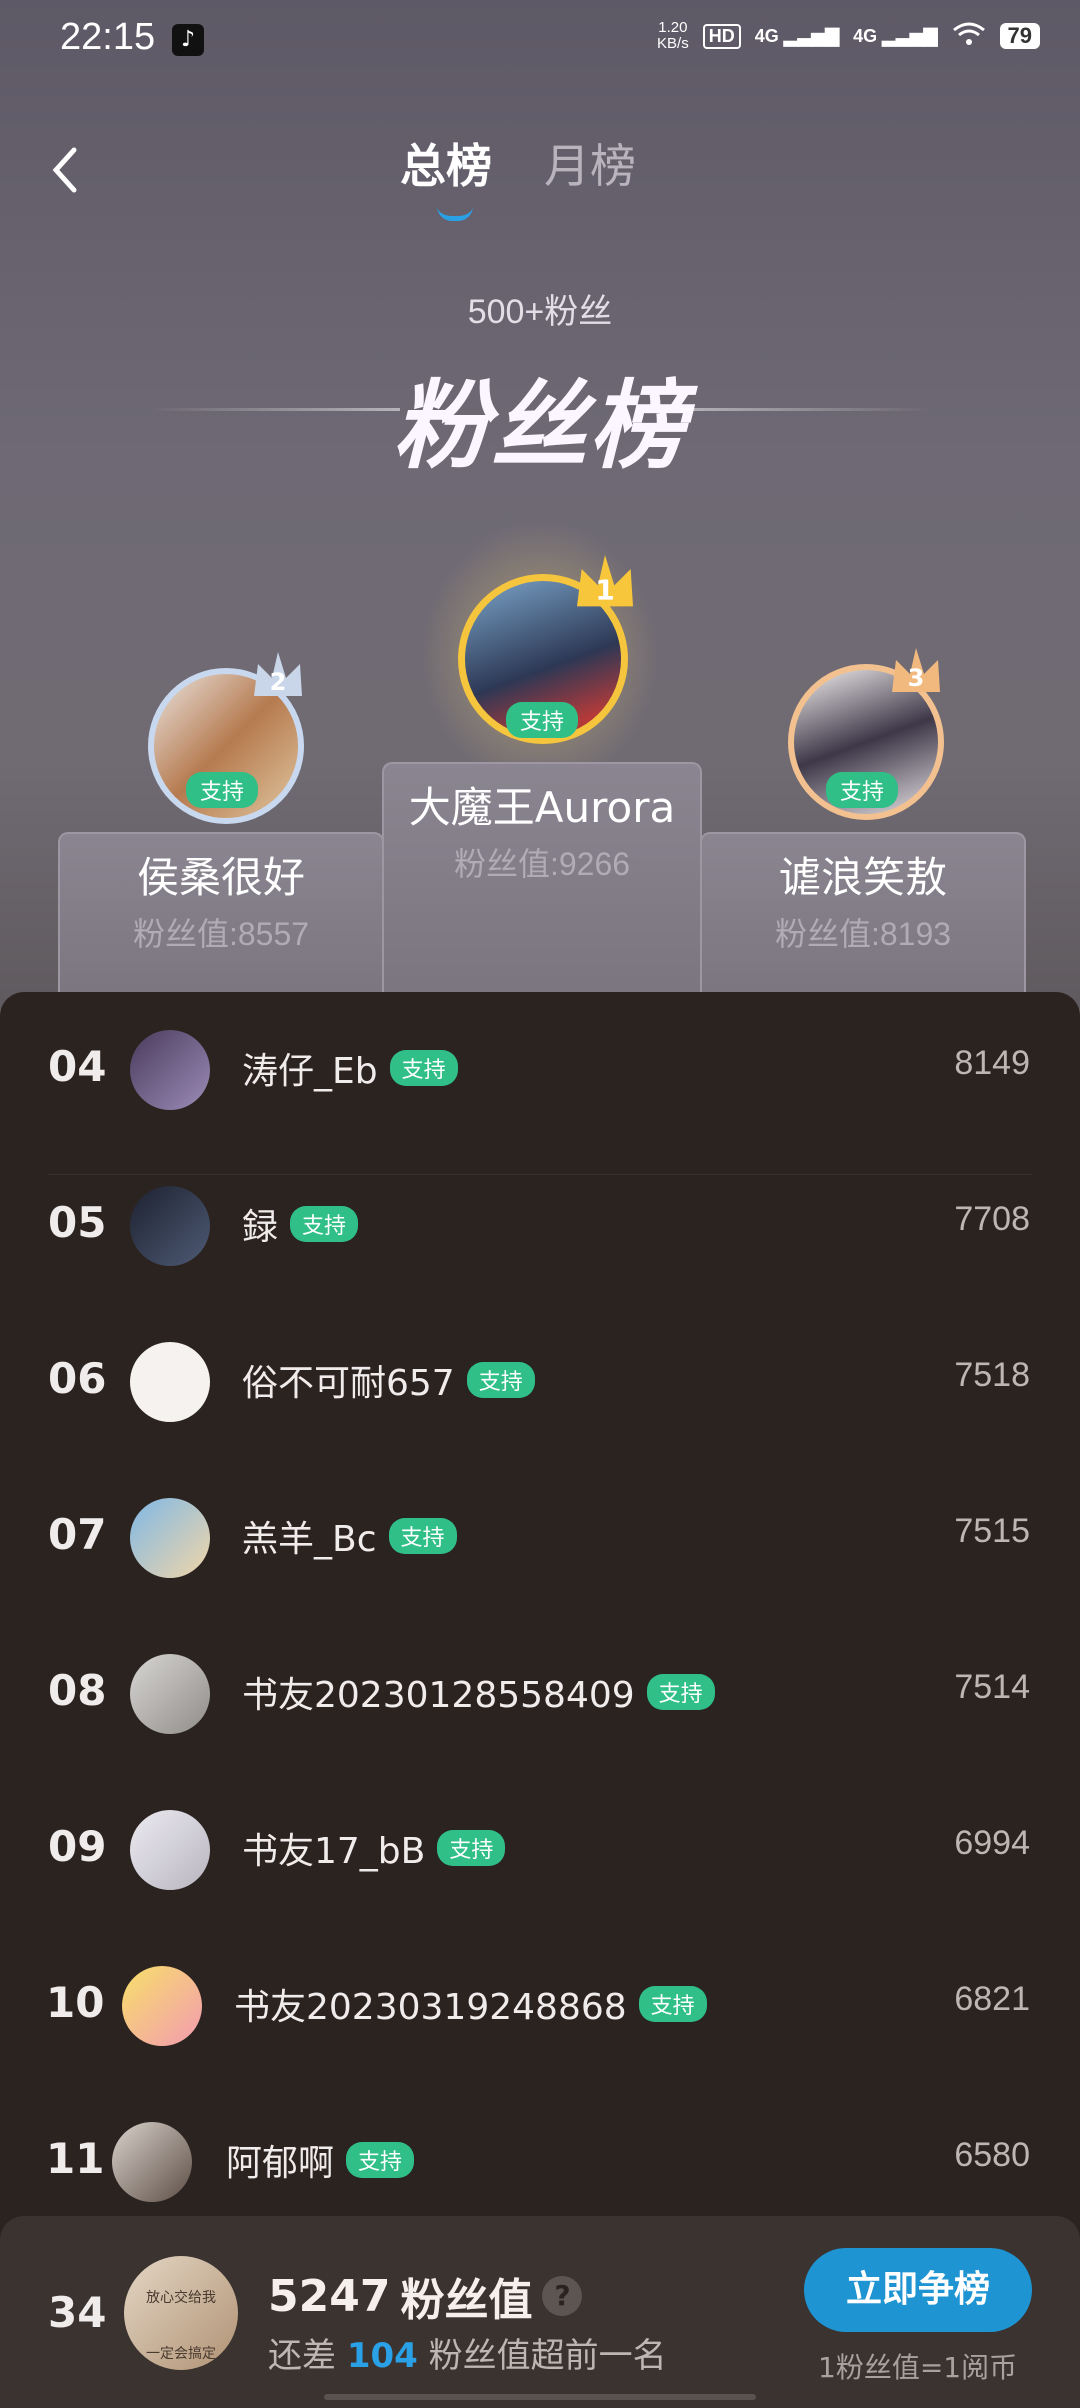 The width and height of the screenshot is (1080, 2408). Describe the element at coordinates (862, 790) in the screenshot. I see `third-place-support-tag: 支持` at that location.